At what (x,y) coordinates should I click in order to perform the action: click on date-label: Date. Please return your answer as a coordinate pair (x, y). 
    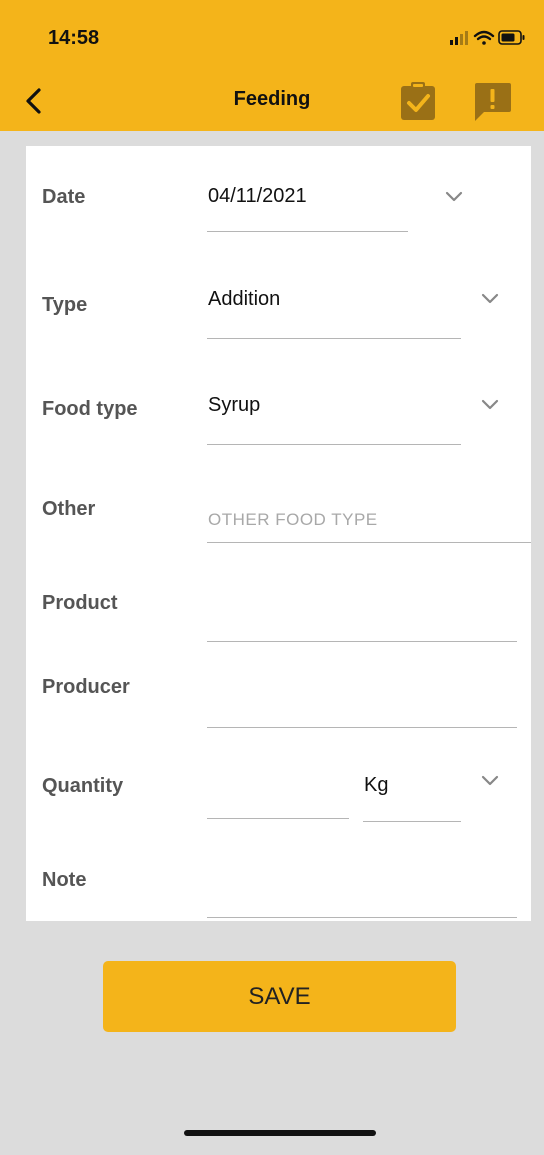
    Looking at the image, I should click on (64, 197).